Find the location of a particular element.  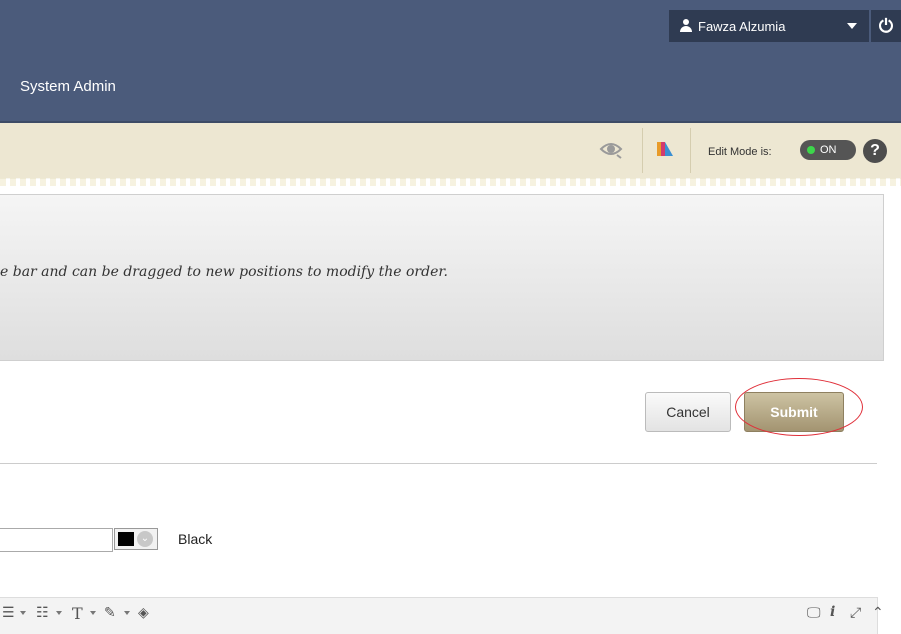

text-input is located at coordinates (56, 540).